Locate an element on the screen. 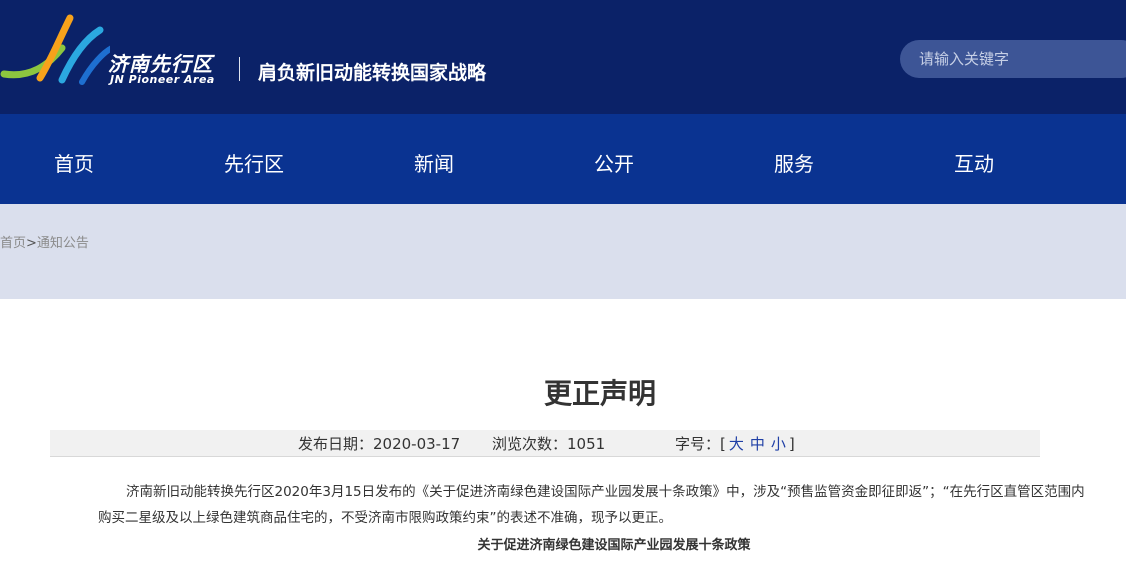 This screenshot has height=562, width=1126. logo-swoosh-icon is located at coordinates (55, 48).